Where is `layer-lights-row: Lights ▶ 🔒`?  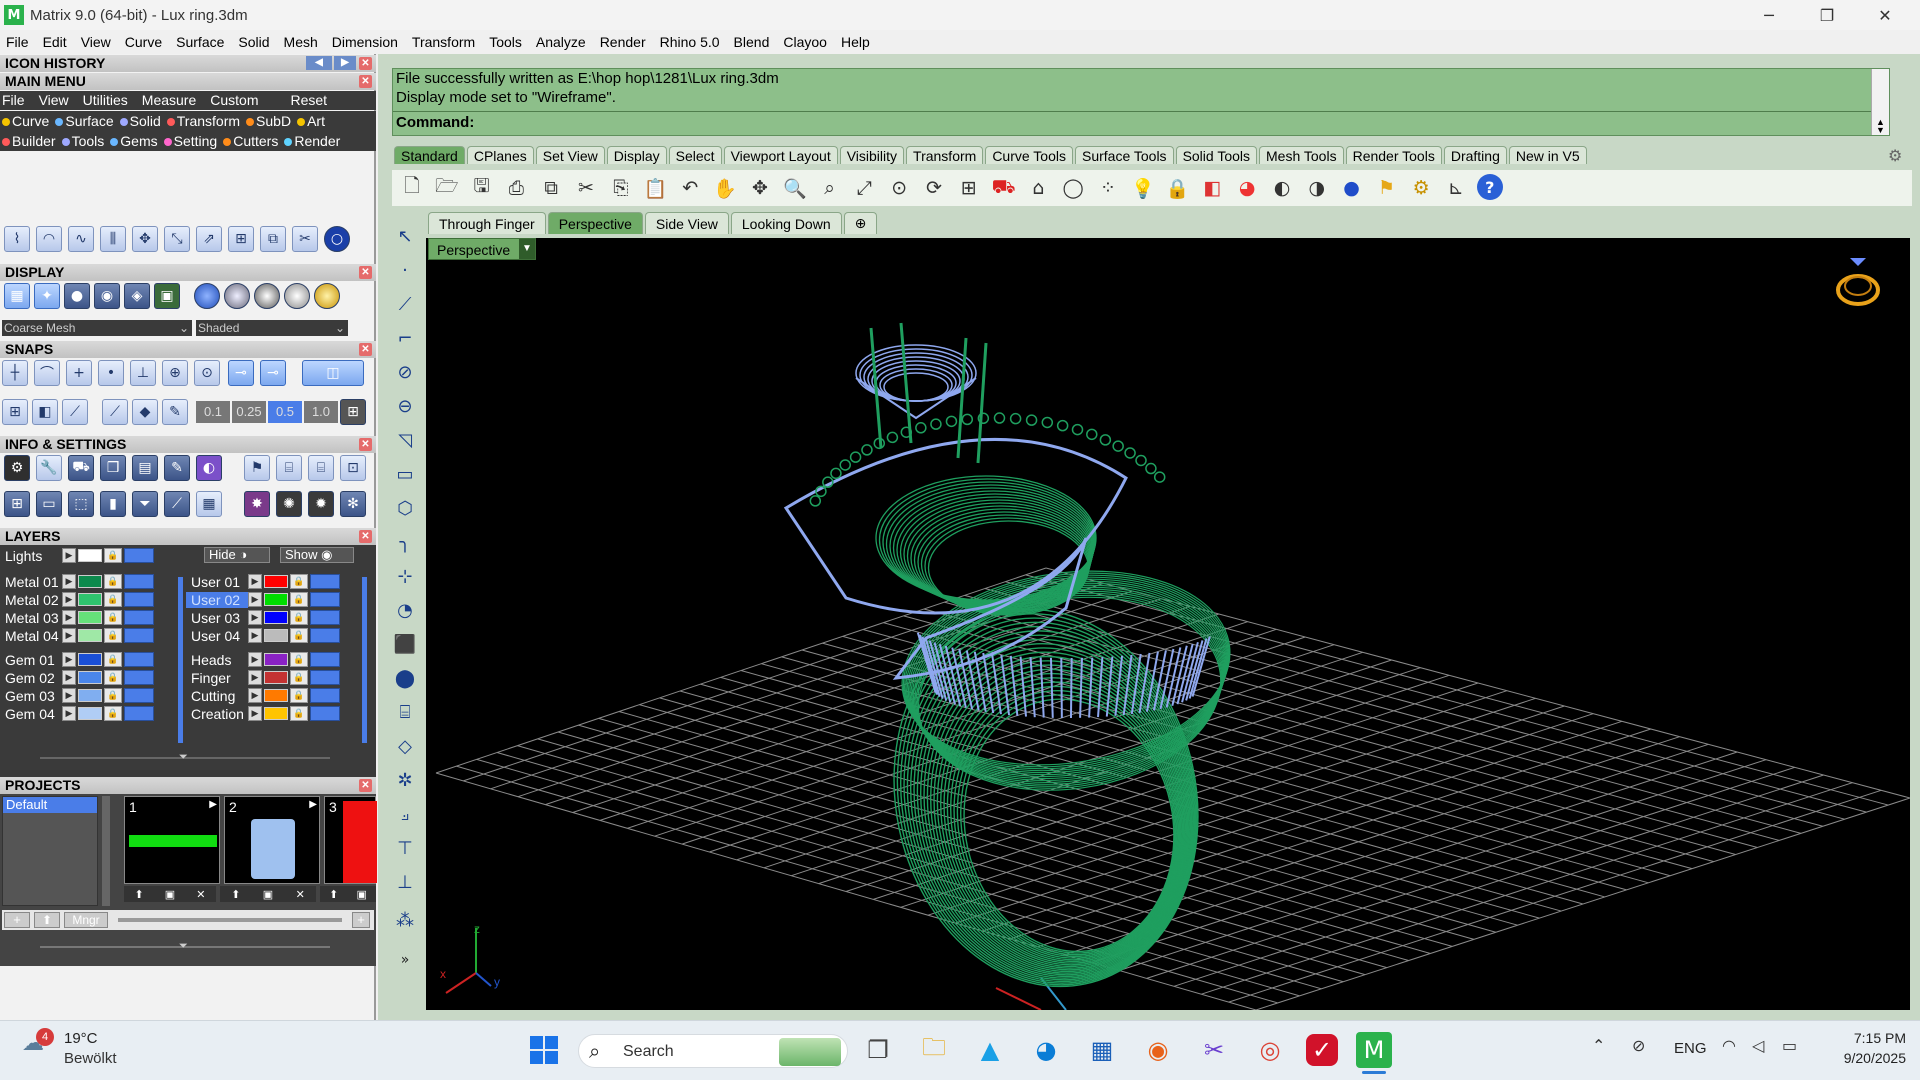
layer-lights-row: Lights ▶ 🔒 is located at coordinates (77, 555).